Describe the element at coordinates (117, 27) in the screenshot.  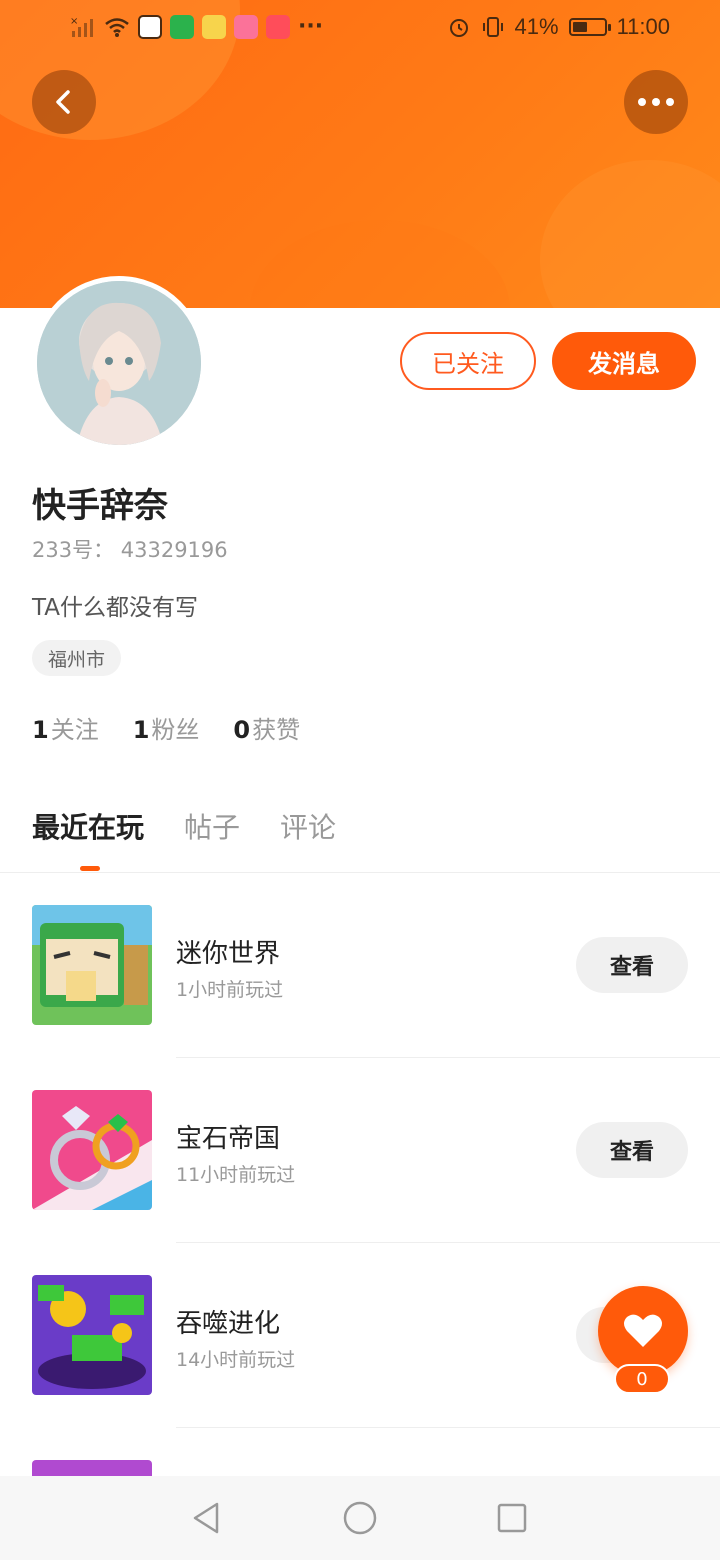
I see `wifi-icon` at that location.